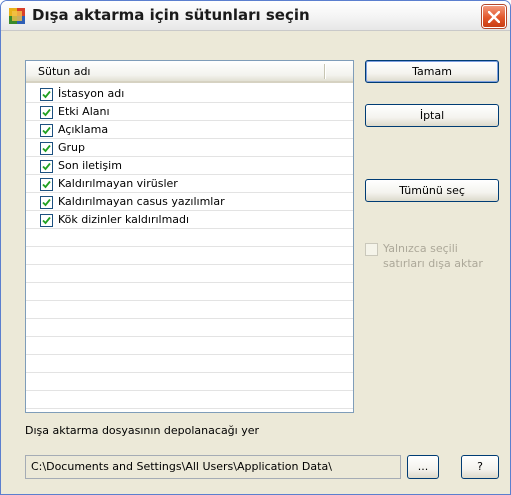  I want to click on list-item-label: Kaldırılmayan casus yazılımlar, so click(141, 201).